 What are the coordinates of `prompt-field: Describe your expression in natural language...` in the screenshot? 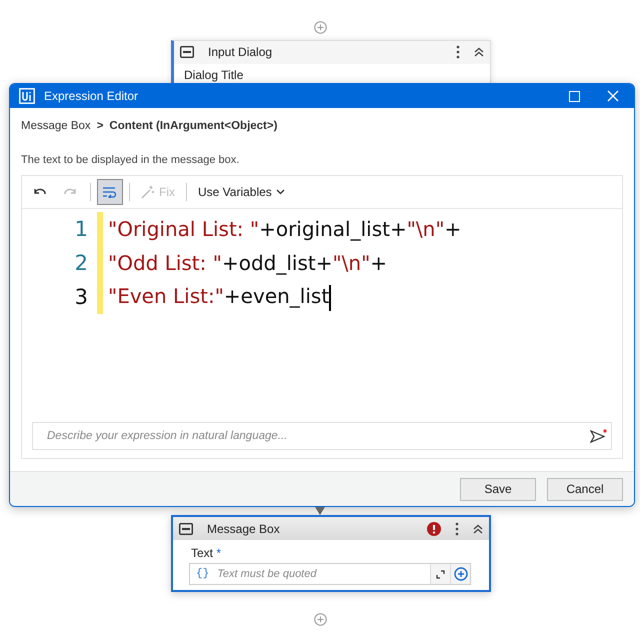 It's located at (322, 436).